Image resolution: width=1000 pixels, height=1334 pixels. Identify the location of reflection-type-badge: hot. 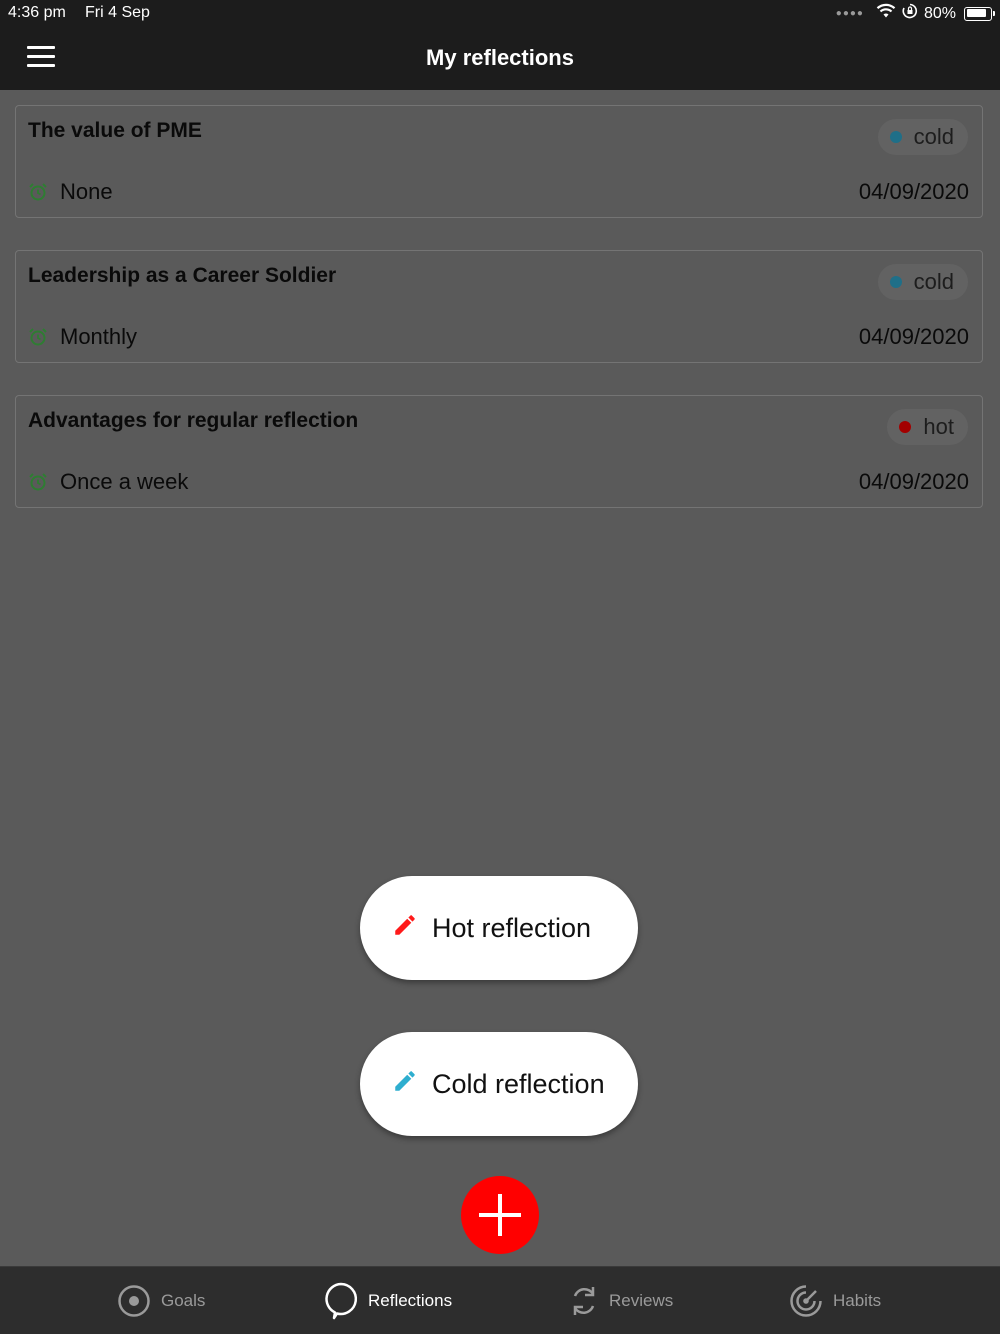
(927, 427).